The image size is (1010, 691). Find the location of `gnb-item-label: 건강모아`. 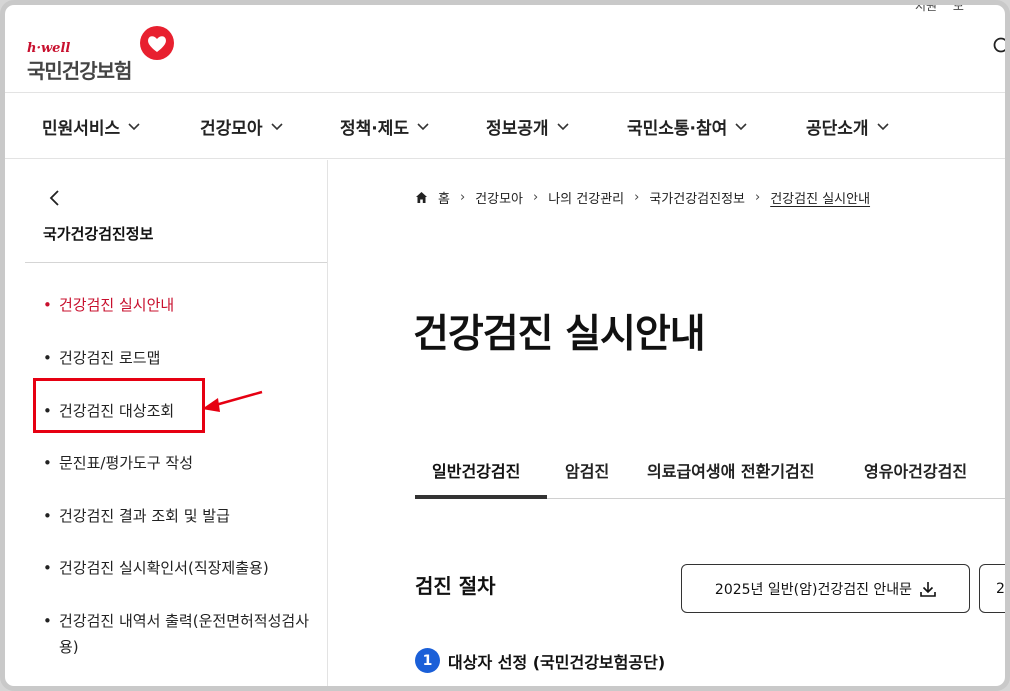

gnb-item-label: 건강모아 is located at coordinates (231, 129).